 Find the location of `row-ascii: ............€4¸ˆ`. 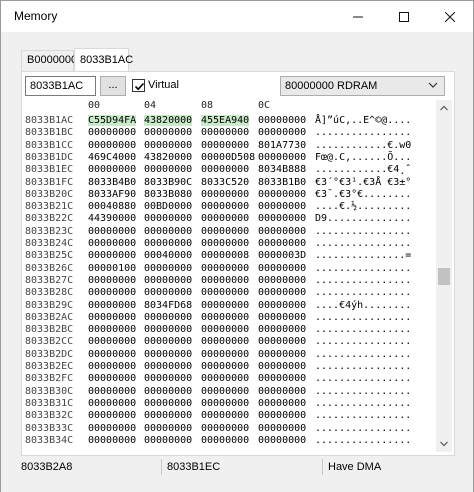

row-ascii: ............€4¸ˆ is located at coordinates (363, 169).